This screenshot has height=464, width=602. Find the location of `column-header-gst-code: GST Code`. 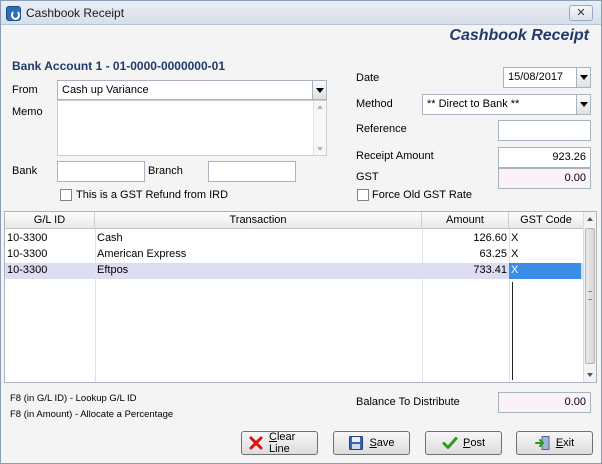

column-header-gst-code: GST Code is located at coordinates (546, 220).